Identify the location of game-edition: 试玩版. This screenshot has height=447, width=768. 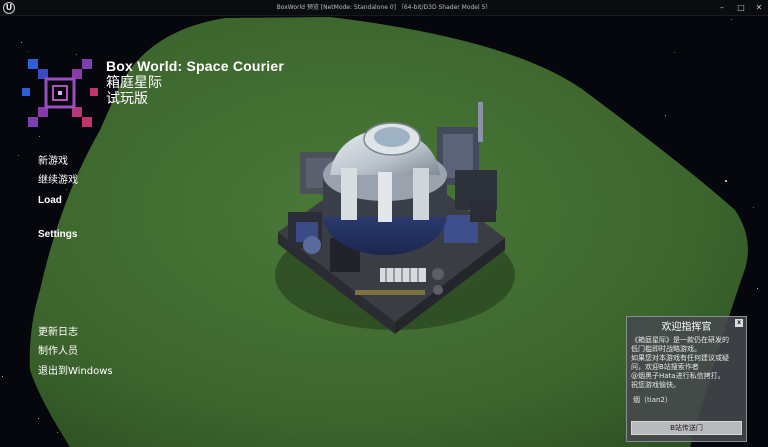
(127, 99).